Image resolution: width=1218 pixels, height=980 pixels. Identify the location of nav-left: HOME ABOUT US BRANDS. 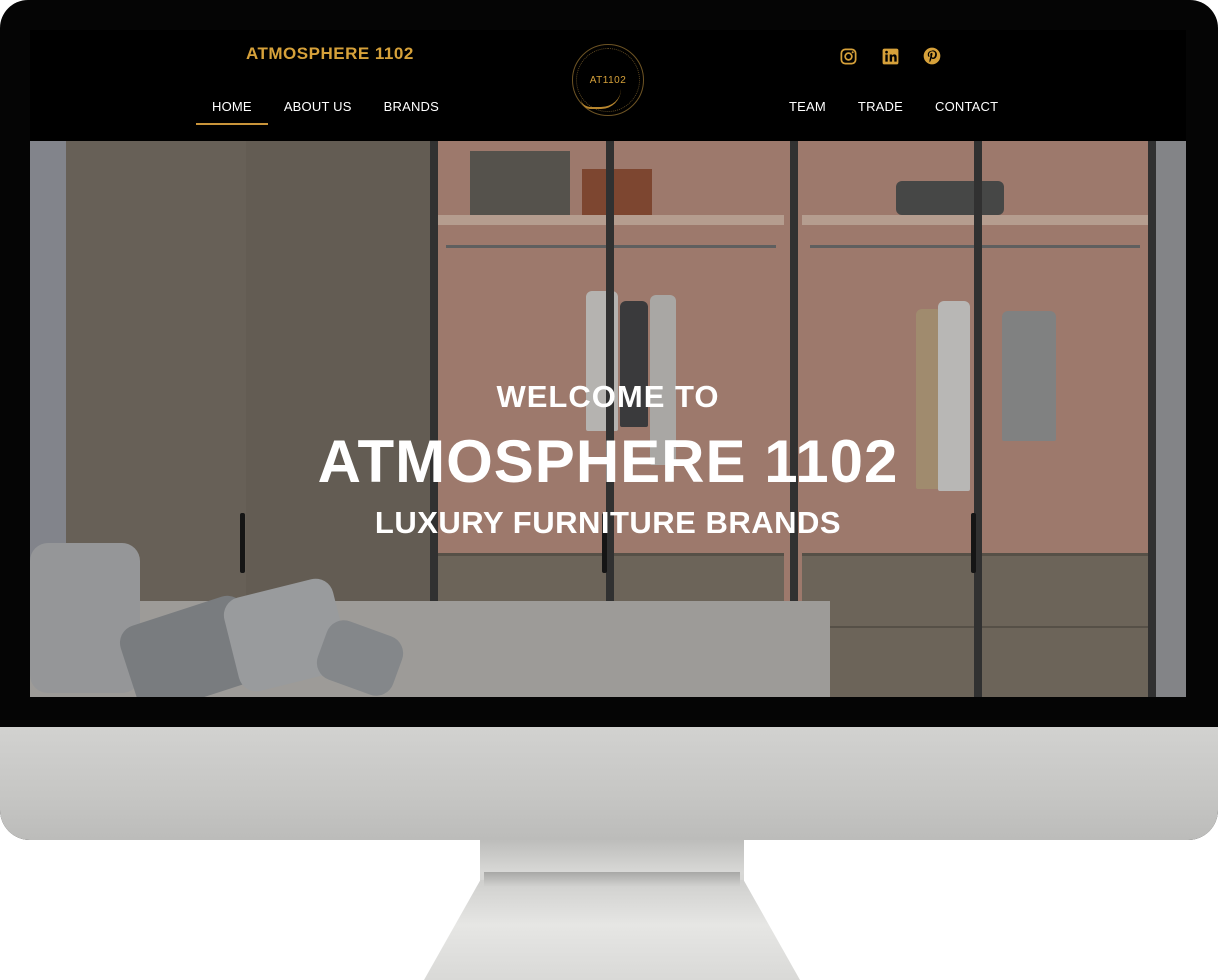
(325, 112).